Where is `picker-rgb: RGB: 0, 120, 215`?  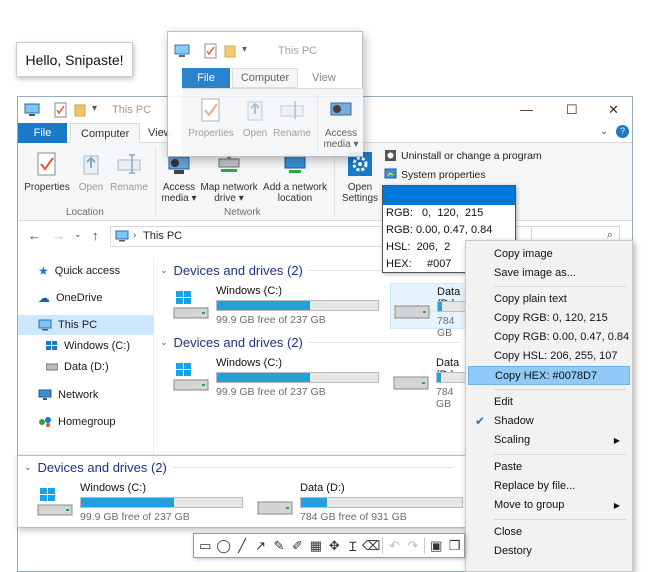
picker-rgb: RGB: 0, 120, 215 is located at coordinates (435, 213).